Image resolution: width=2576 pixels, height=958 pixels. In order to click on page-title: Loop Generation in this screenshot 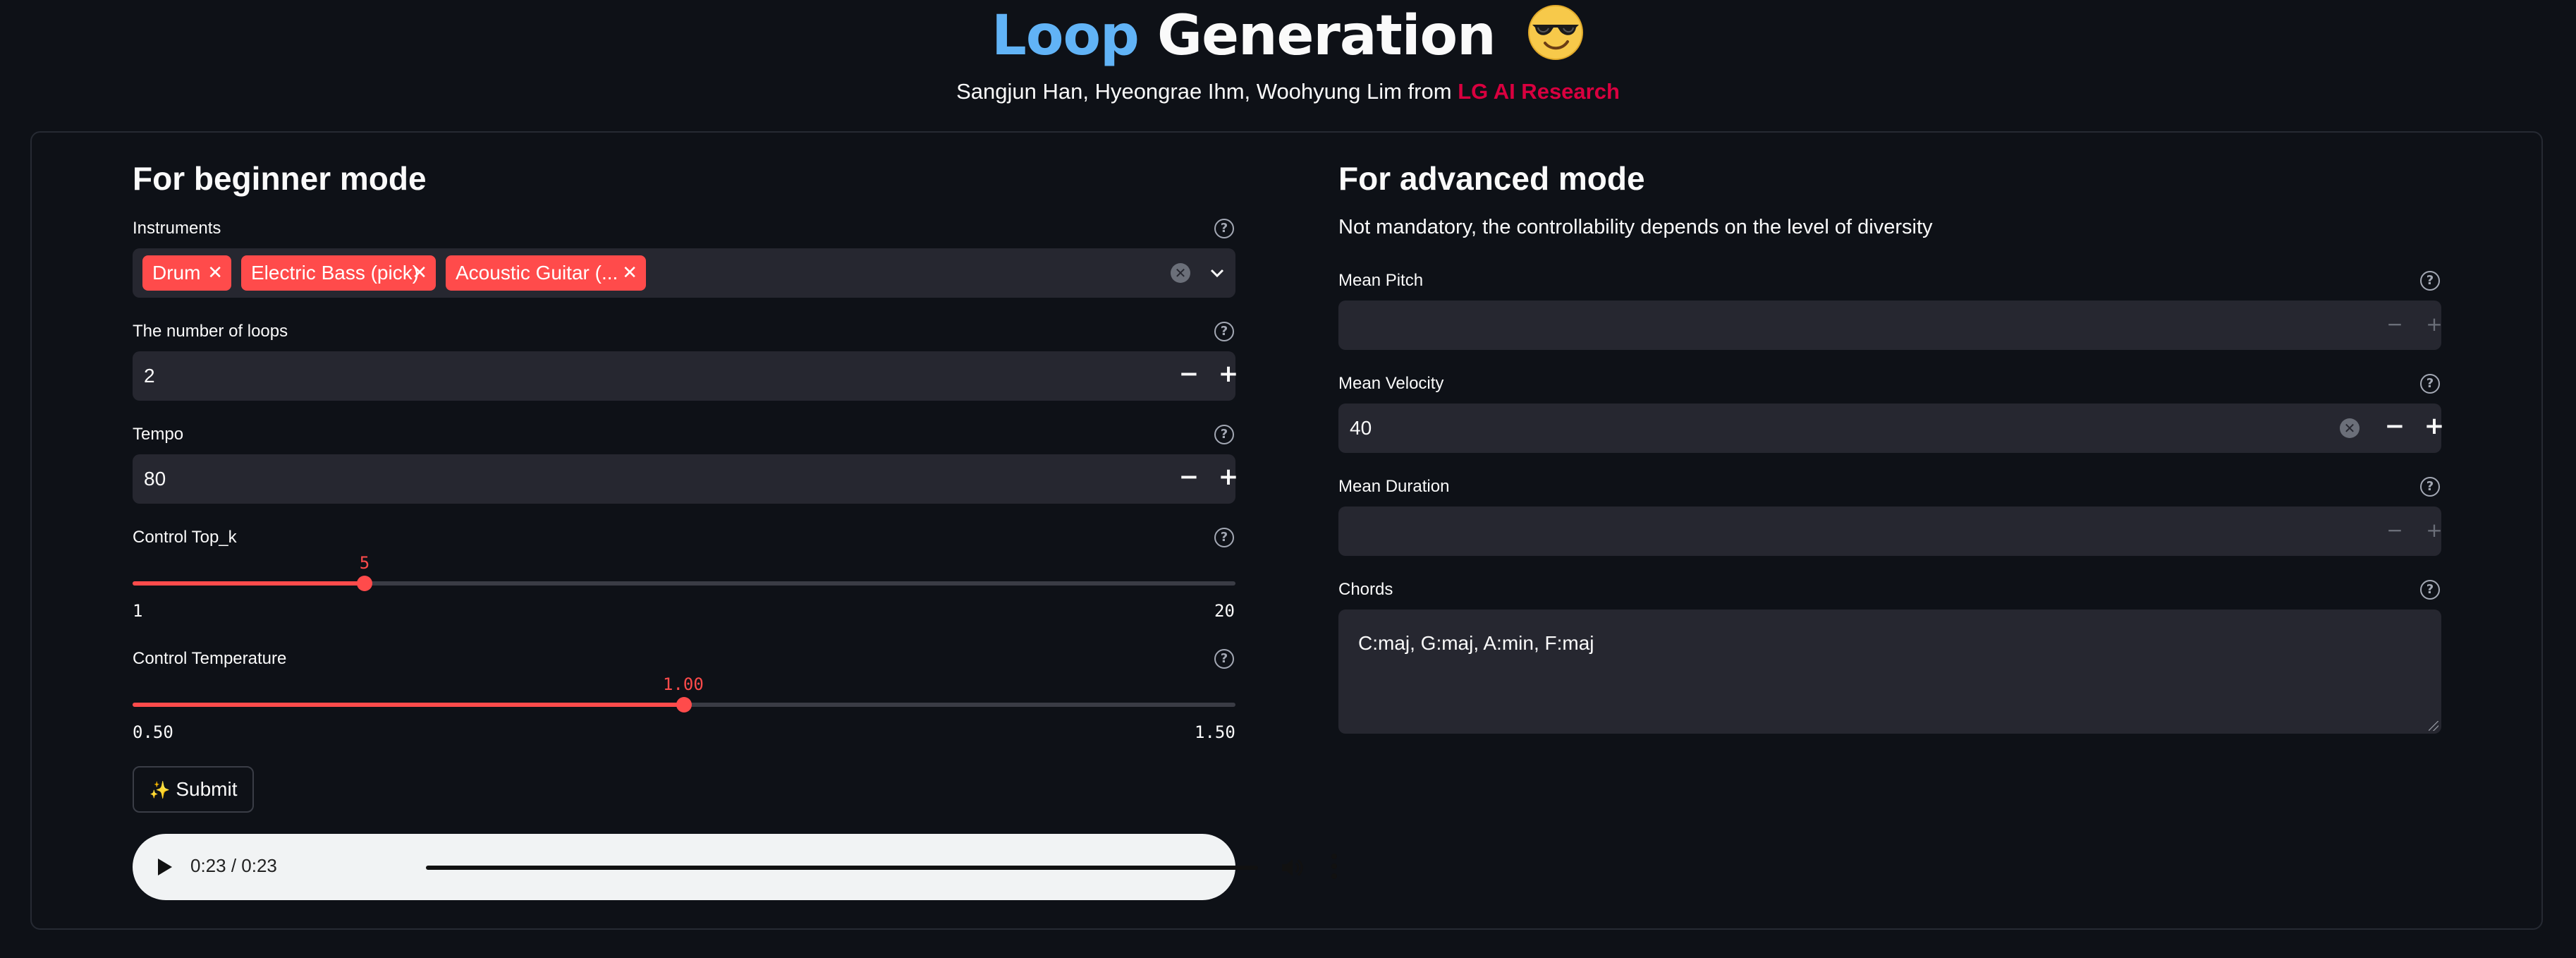, I will do `click(1288, 36)`.